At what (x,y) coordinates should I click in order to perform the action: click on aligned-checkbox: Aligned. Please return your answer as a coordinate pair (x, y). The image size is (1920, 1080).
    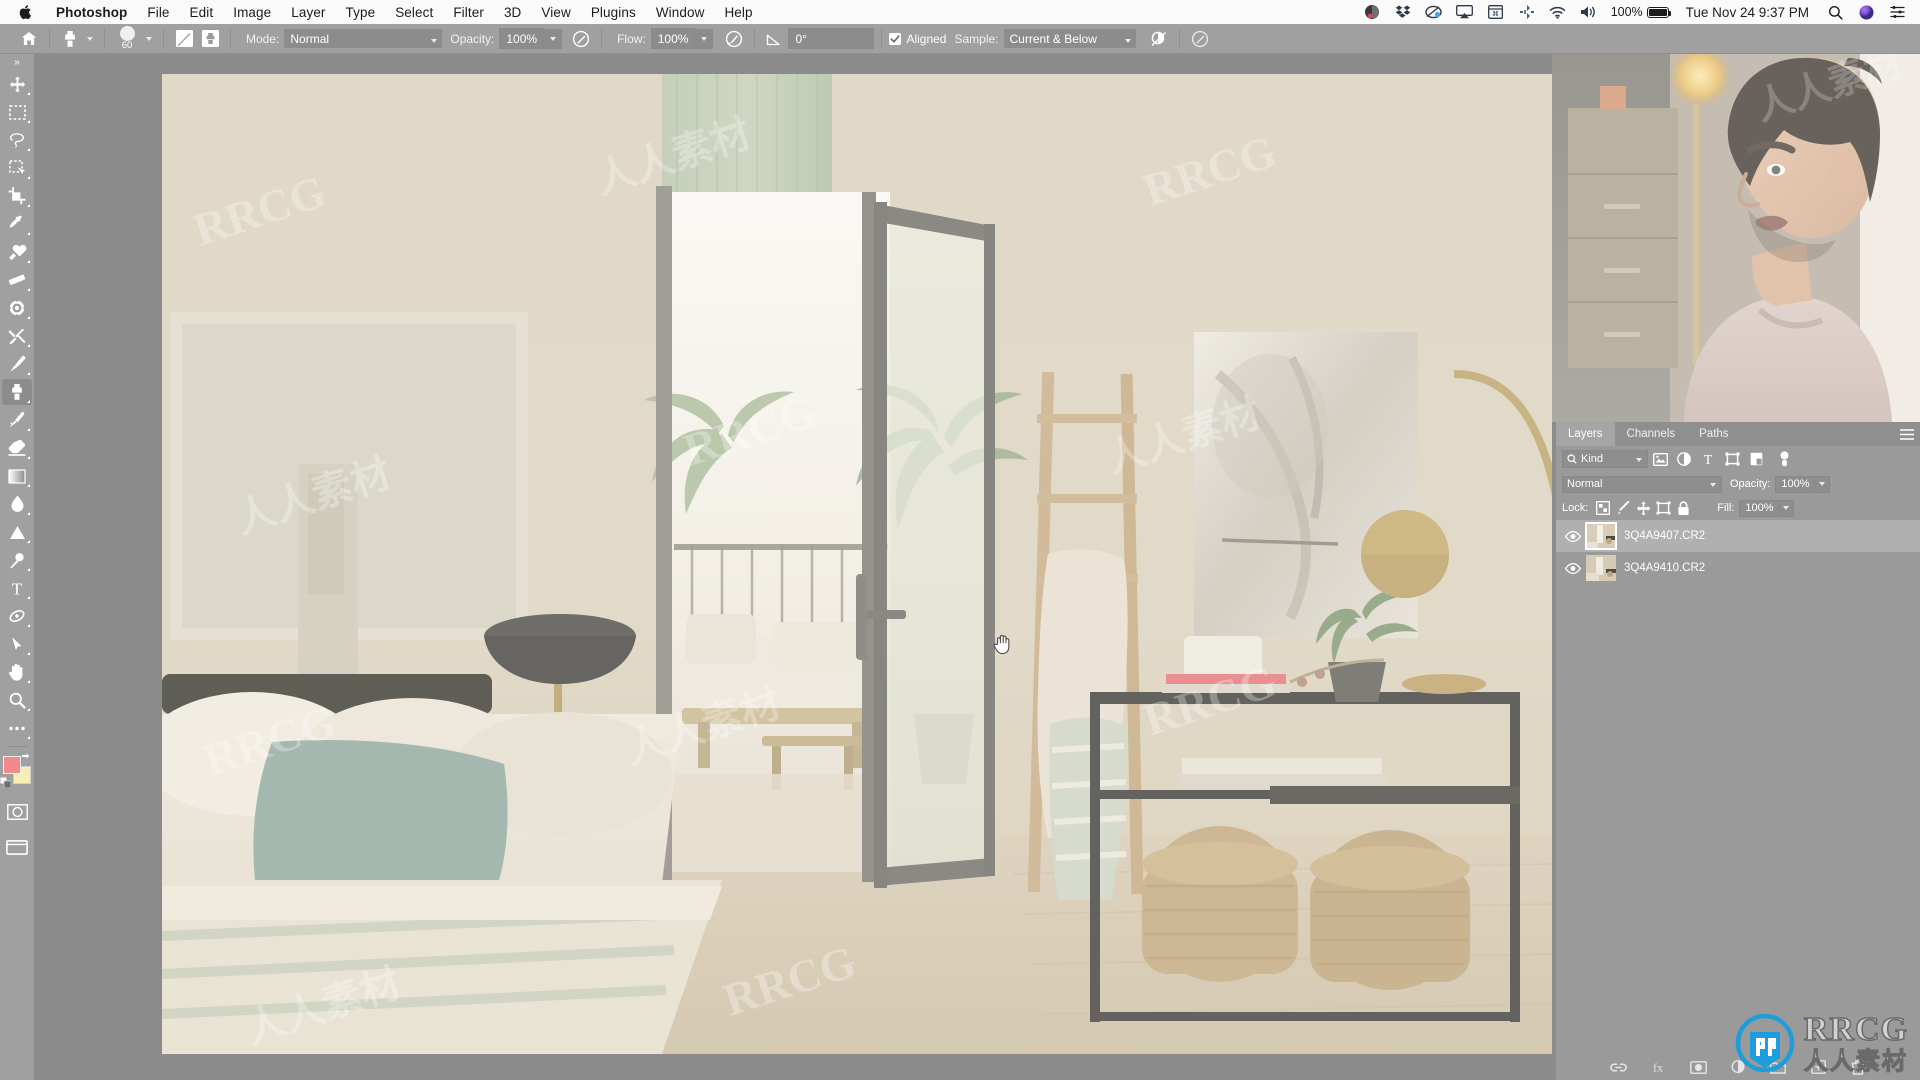
    Looking at the image, I should click on (917, 39).